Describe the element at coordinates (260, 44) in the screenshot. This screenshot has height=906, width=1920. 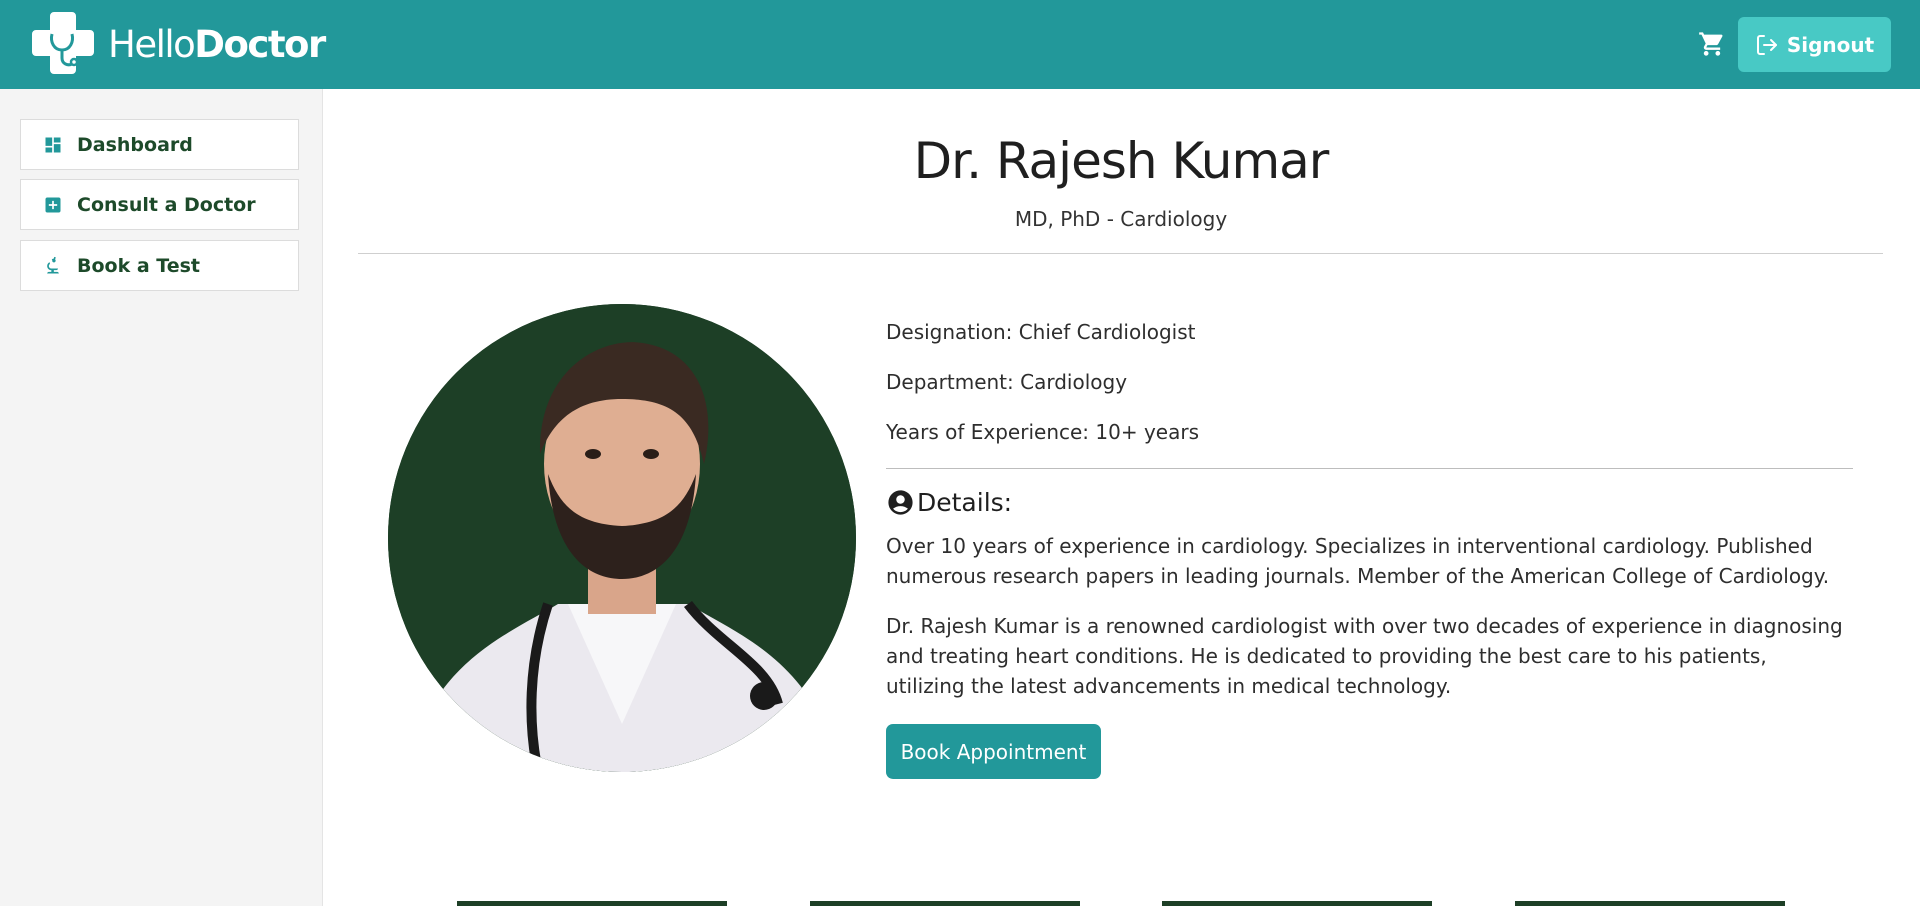
I see `brand-name-bold: Doctor` at that location.